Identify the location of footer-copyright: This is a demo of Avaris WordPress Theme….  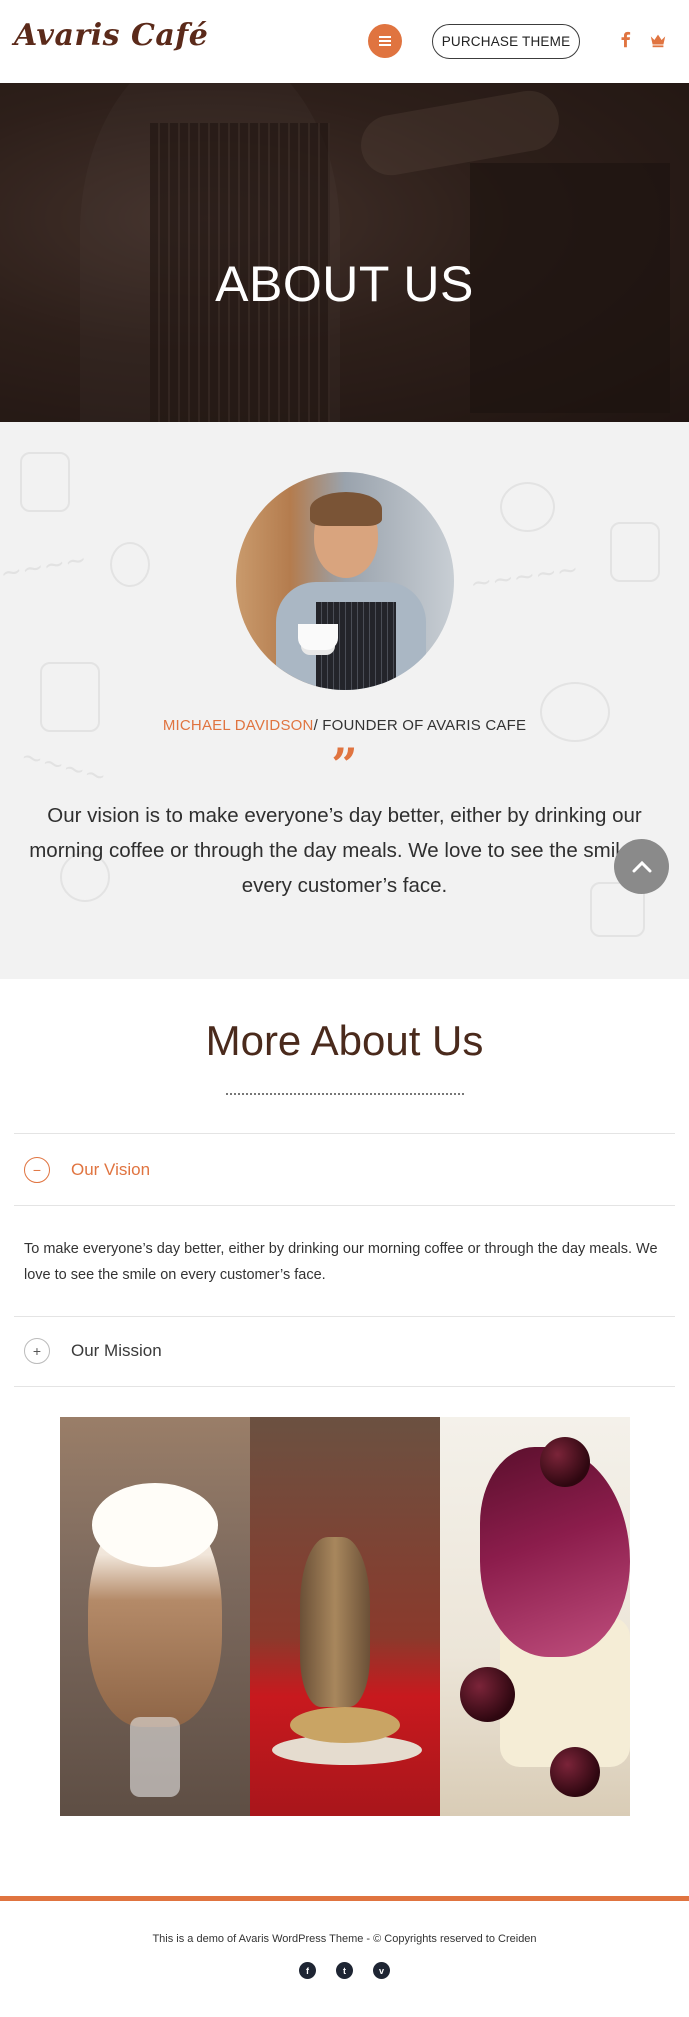
(344, 1939).